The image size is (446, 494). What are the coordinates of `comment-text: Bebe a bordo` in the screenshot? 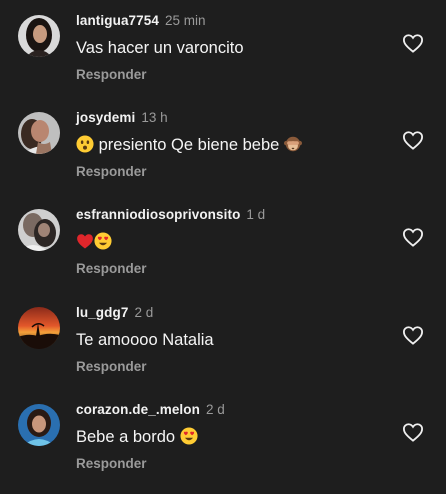 It's located at (137, 438).